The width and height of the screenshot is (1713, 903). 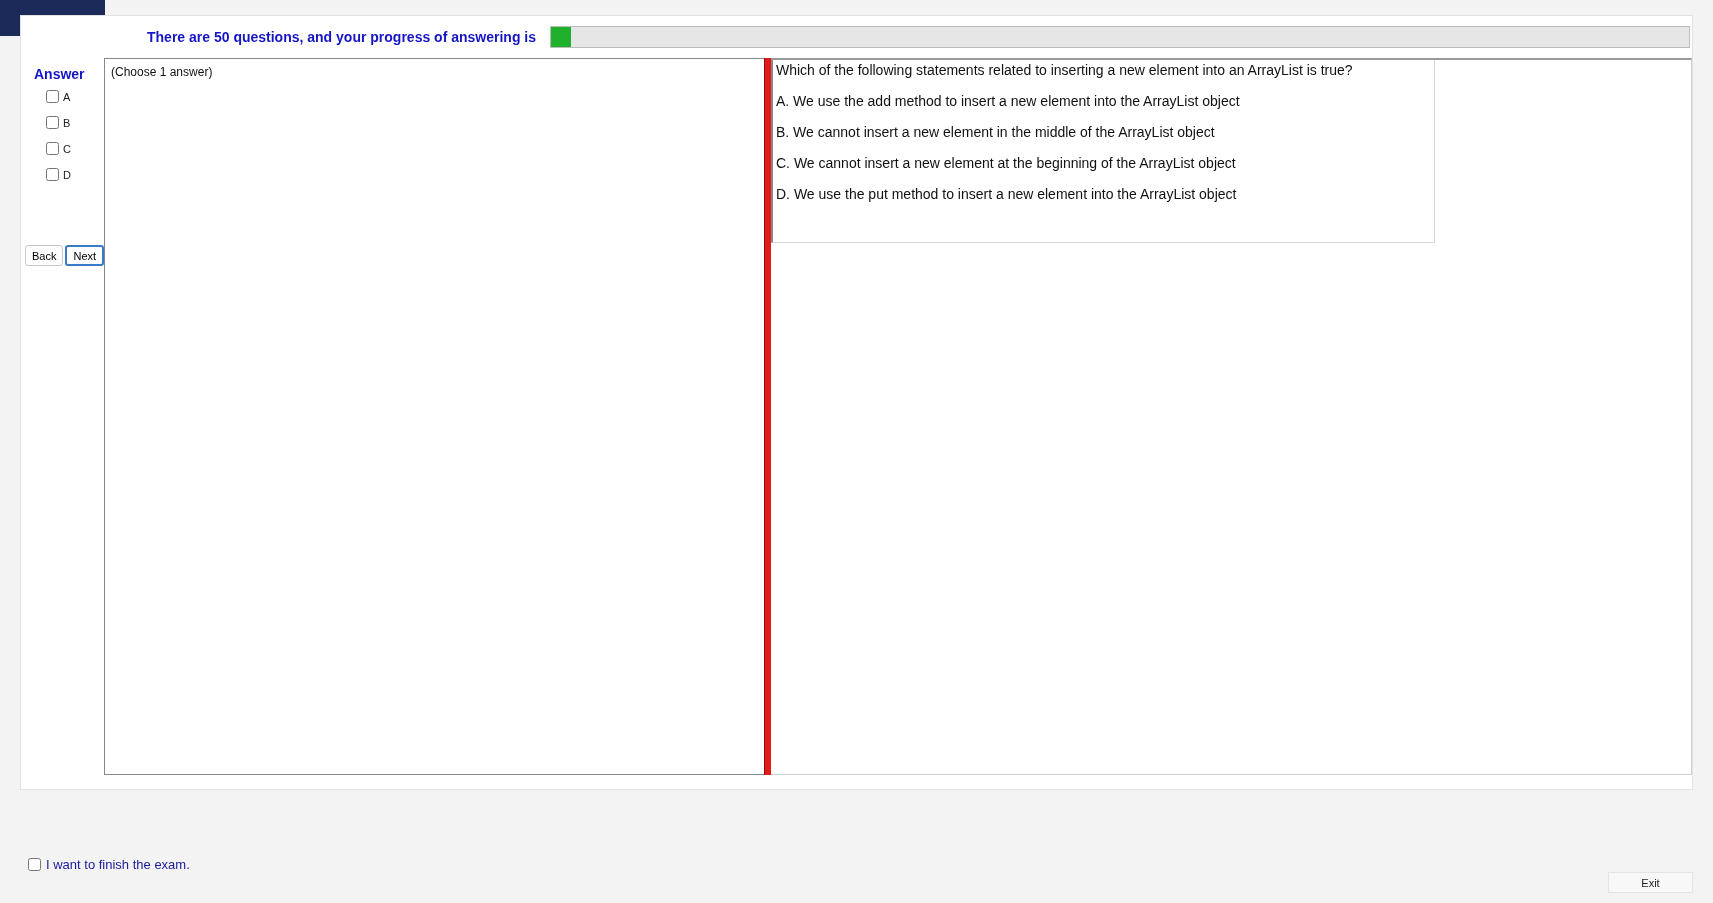 I want to click on option-label: B, so click(x=67, y=122).